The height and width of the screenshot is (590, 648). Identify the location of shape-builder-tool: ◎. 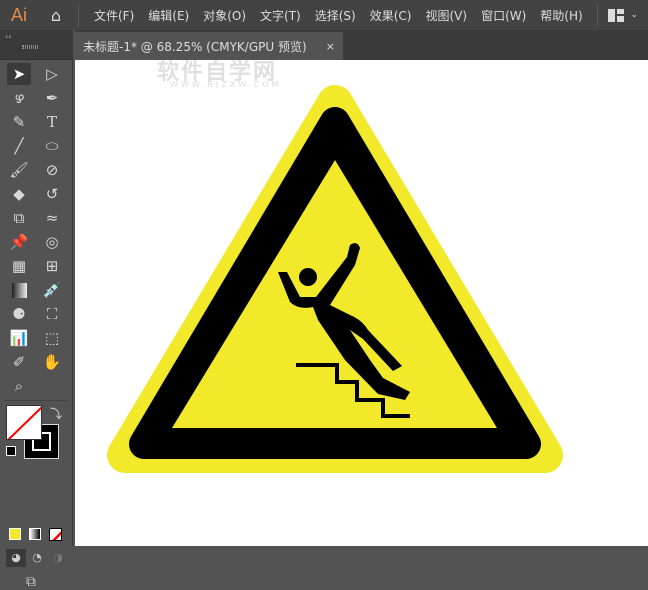
(52, 242).